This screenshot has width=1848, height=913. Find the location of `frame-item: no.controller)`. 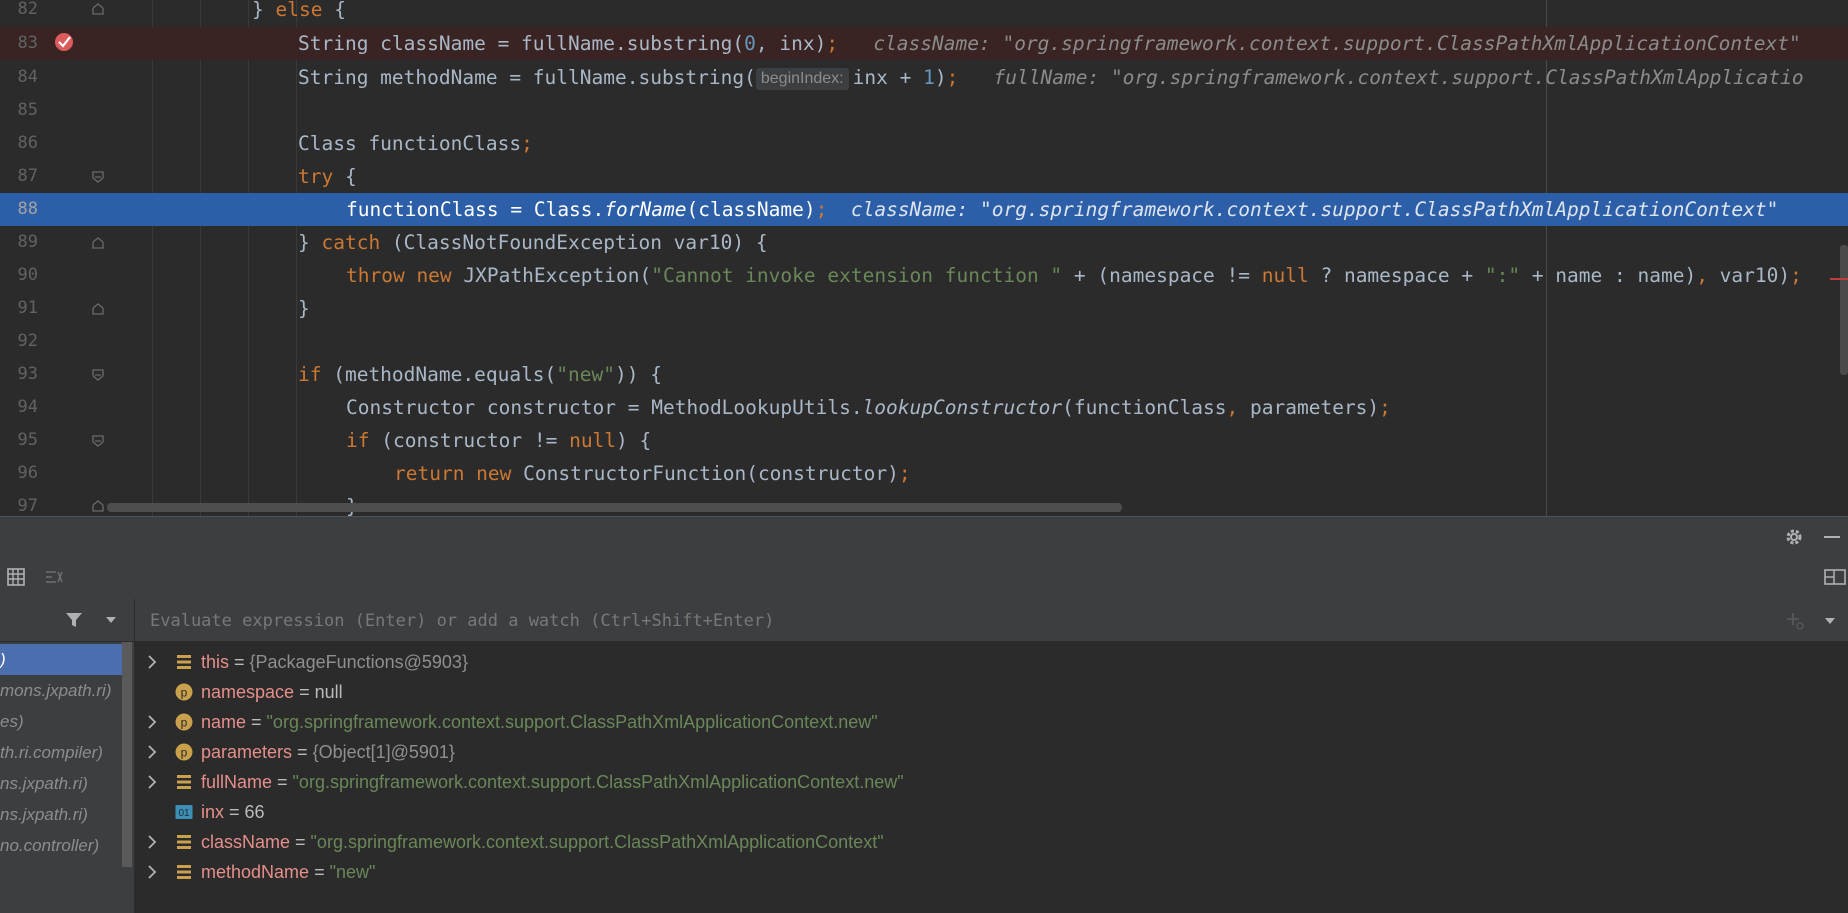

frame-item: no.controller) is located at coordinates (62, 845).